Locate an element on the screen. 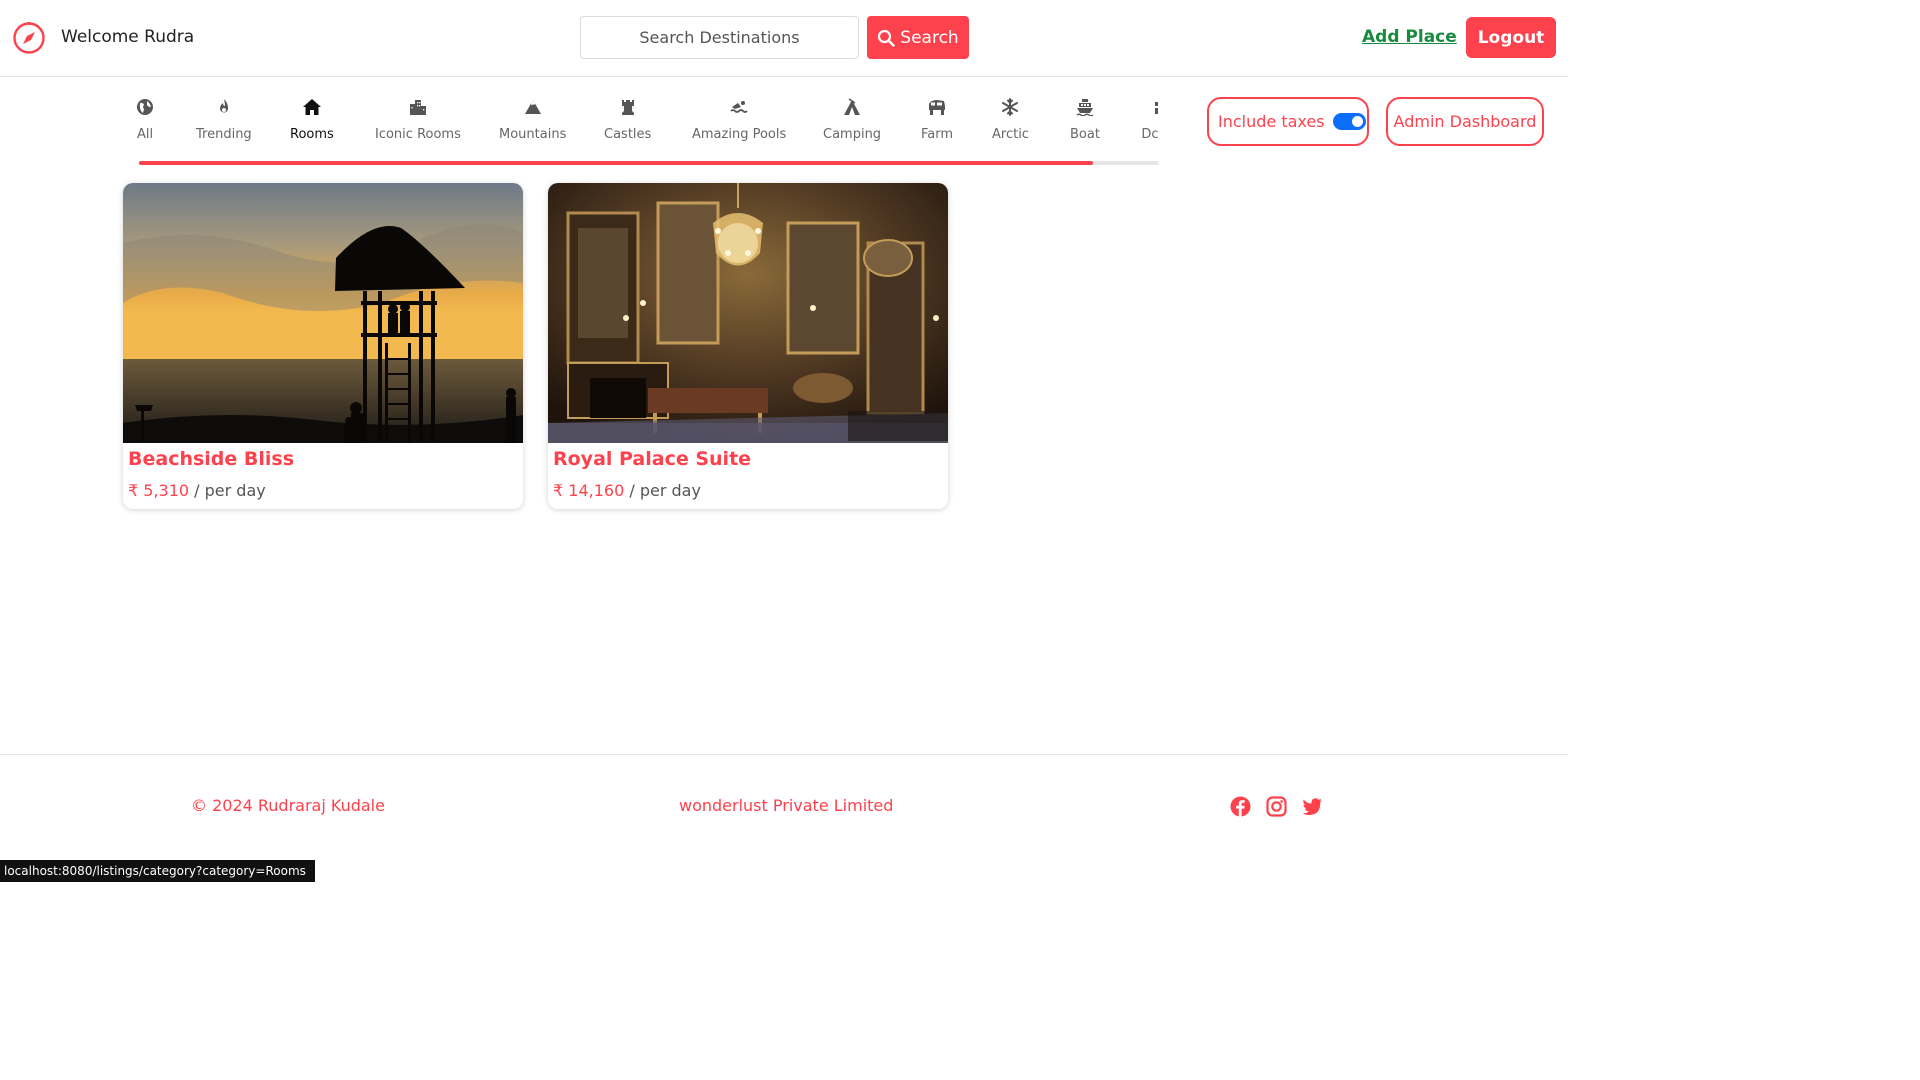  tractor-icon is located at coordinates (937, 107).